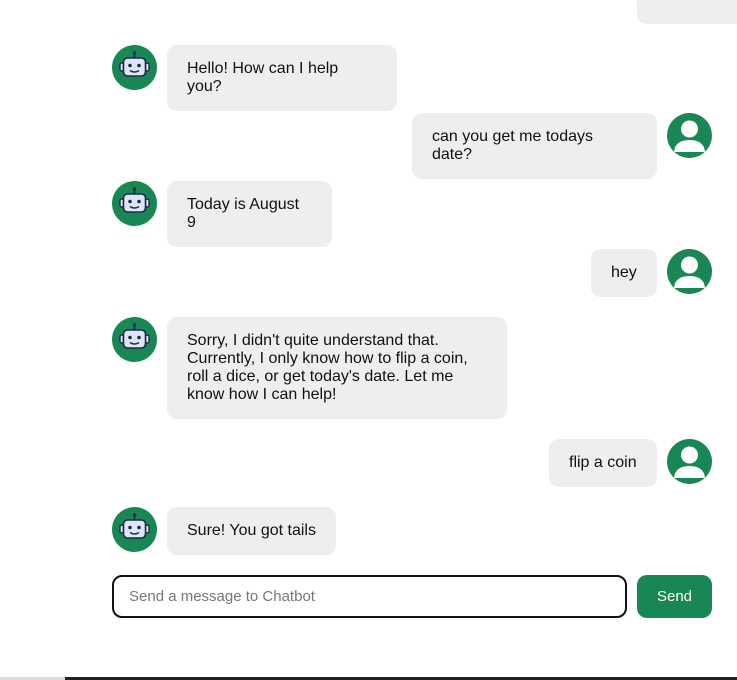 Image resolution: width=737 pixels, height=680 pixels. What do you see at coordinates (412, 531) in the screenshot?
I see `bot-message: Sure! You got tails` at bounding box center [412, 531].